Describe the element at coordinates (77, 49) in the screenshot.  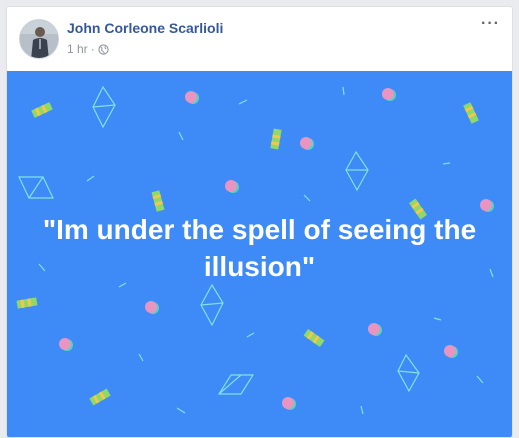
I see `timestamp: 1 hr` at that location.